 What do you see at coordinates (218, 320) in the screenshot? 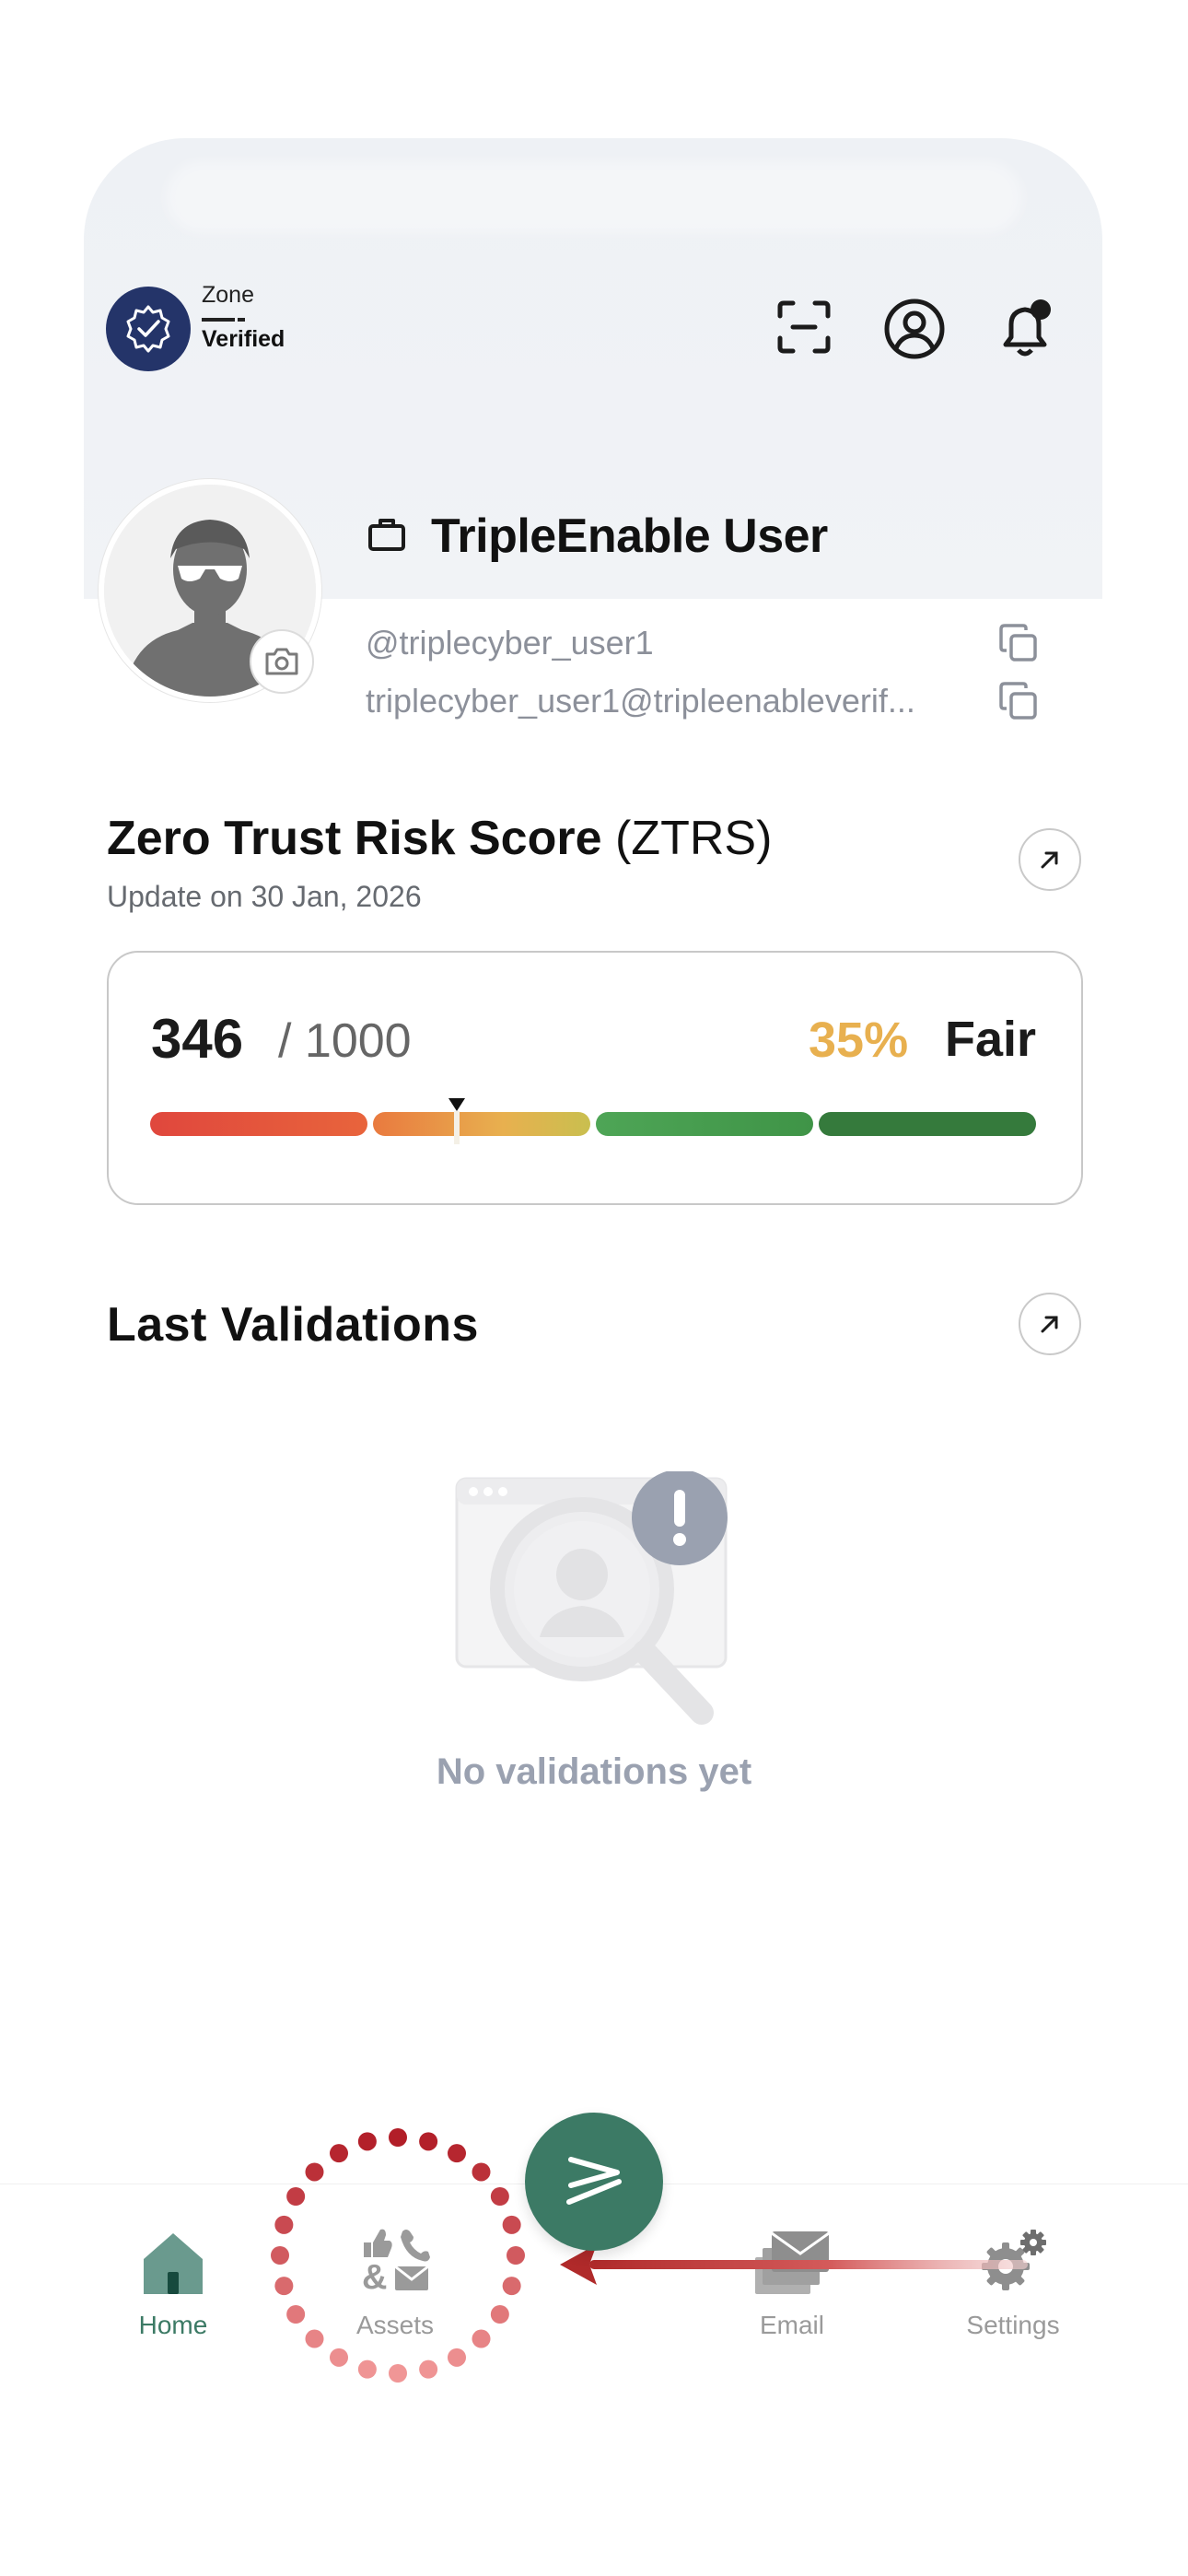
I see `zone-divider` at bounding box center [218, 320].